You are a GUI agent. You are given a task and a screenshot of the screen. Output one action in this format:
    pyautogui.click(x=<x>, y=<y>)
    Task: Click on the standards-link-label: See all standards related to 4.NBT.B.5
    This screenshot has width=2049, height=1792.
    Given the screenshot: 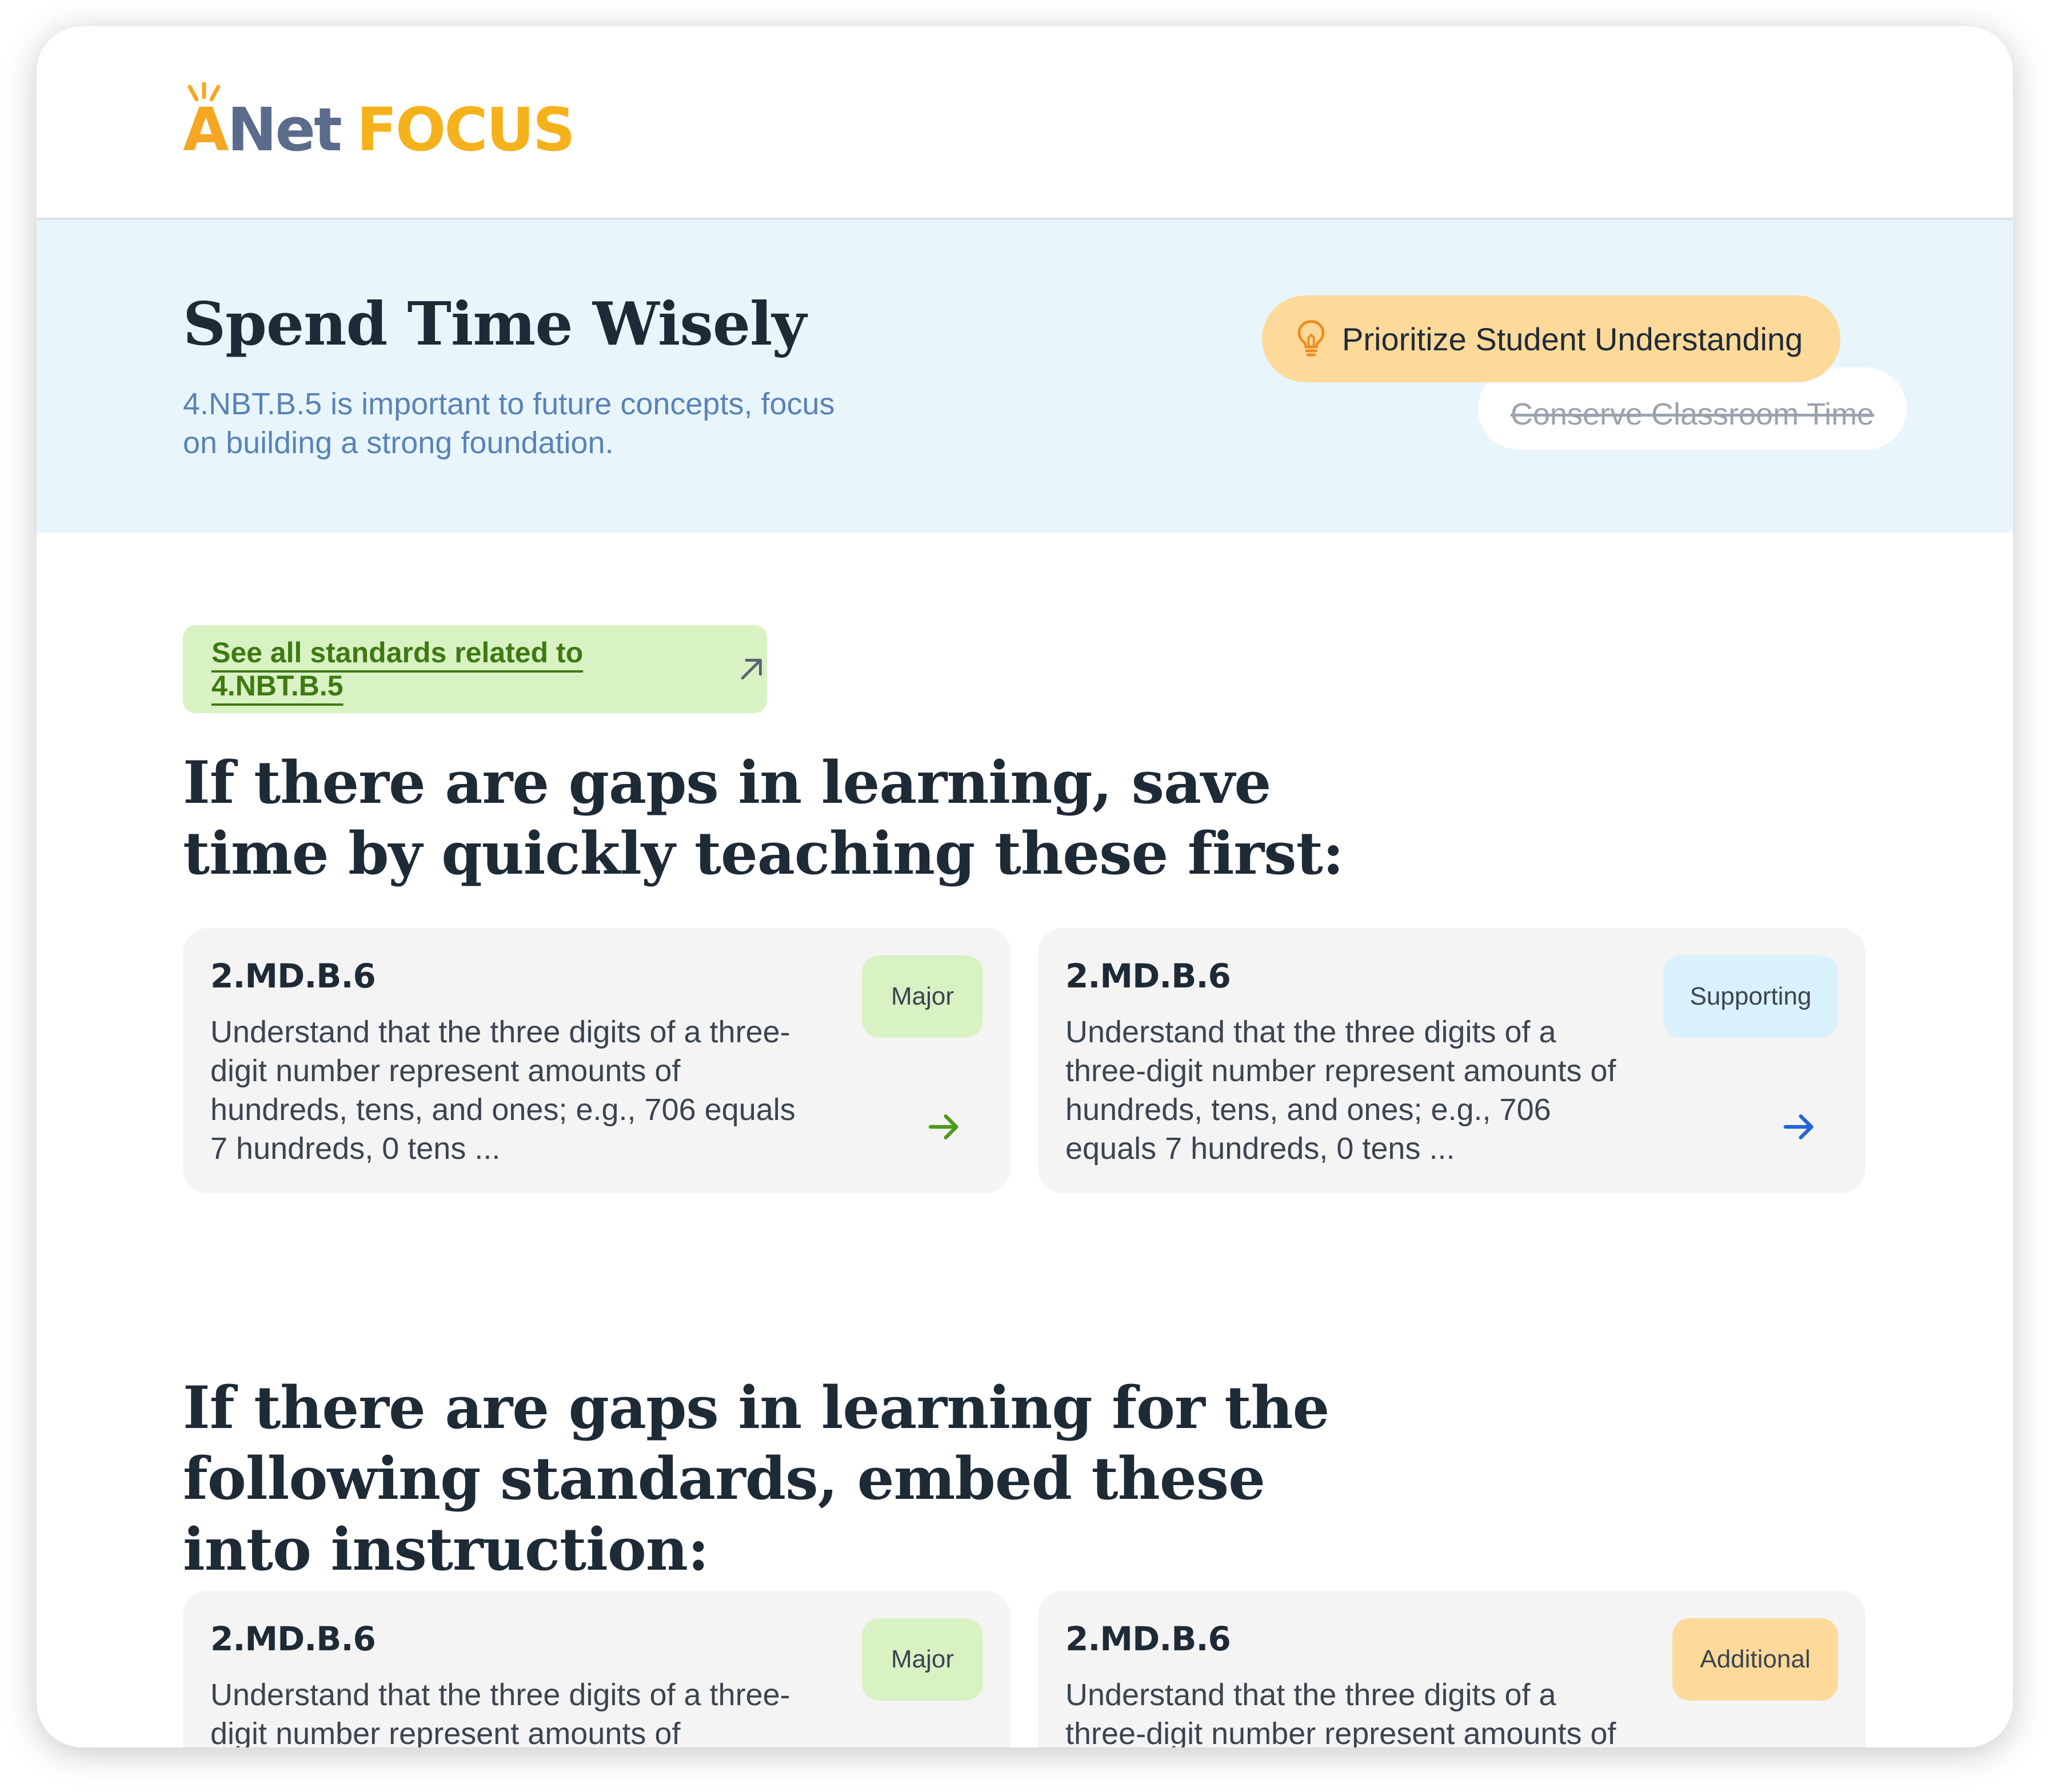 What is the action you would take?
    pyautogui.click(x=397, y=669)
    